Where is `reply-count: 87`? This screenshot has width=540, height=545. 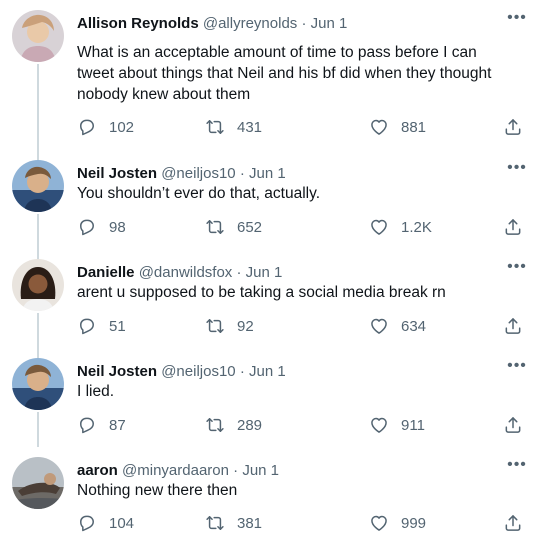 reply-count: 87 is located at coordinates (117, 425).